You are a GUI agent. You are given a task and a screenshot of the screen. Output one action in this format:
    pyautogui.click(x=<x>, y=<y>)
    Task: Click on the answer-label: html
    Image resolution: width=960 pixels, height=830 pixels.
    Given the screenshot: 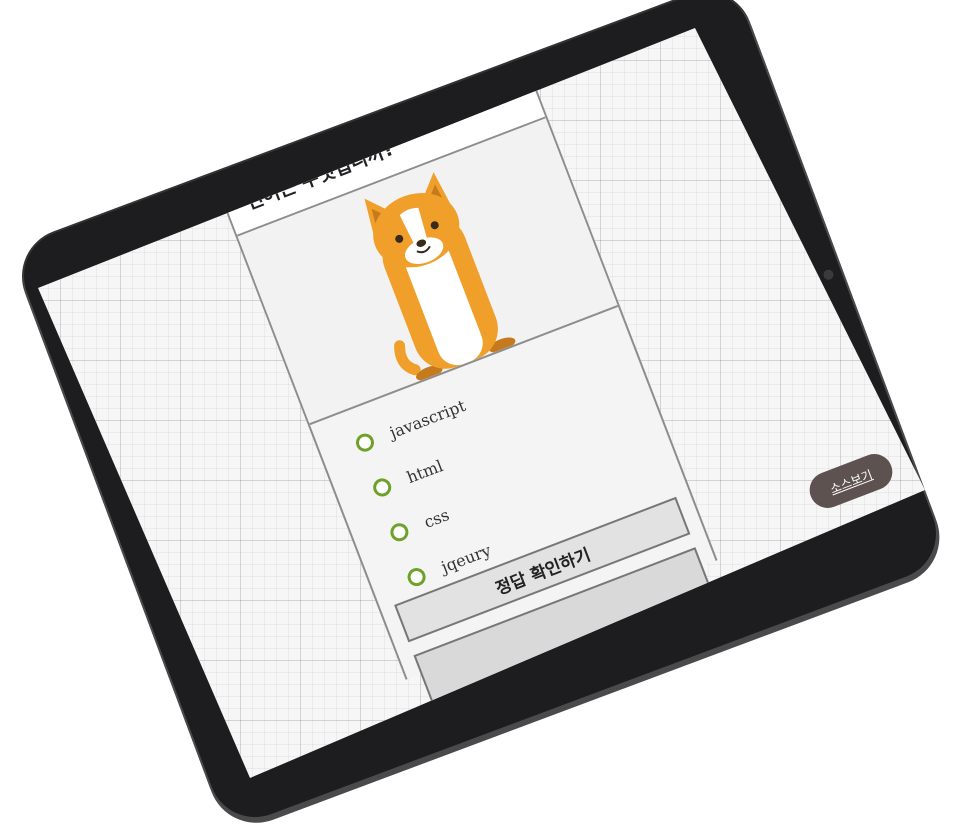 What is the action you would take?
    pyautogui.click(x=424, y=471)
    